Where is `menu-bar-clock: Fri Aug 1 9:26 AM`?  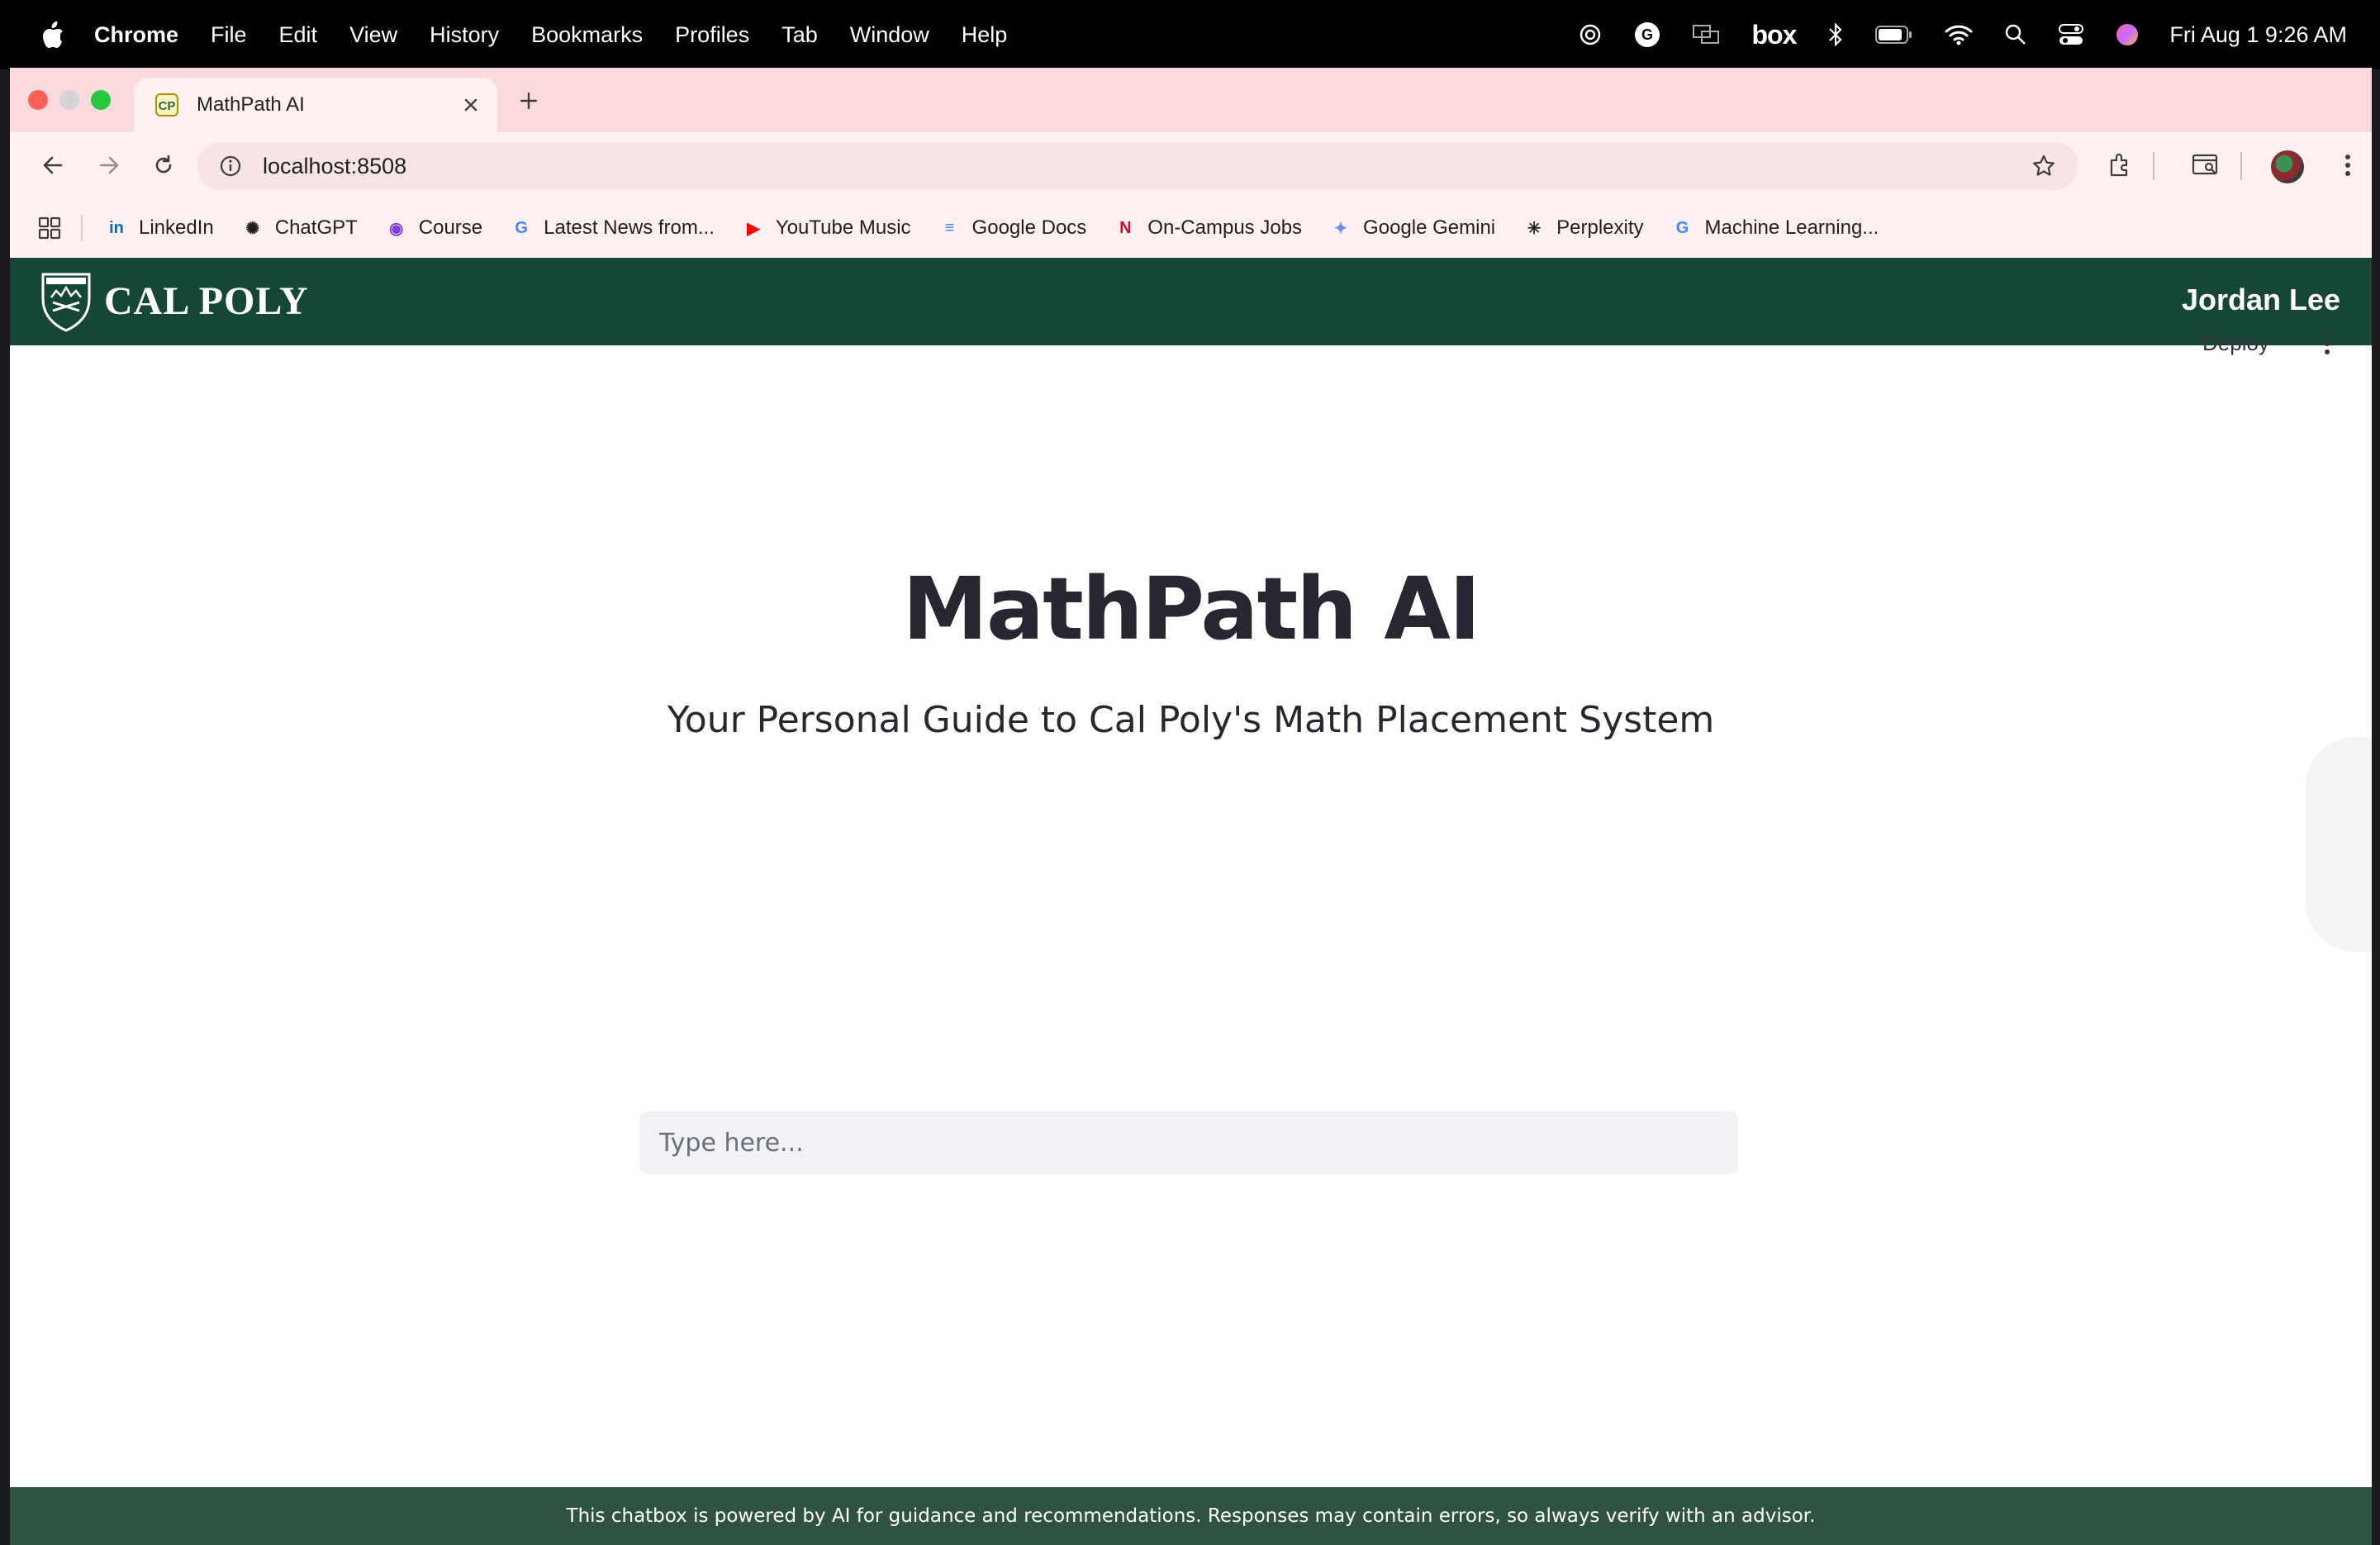 menu-bar-clock: Fri Aug 1 9:26 AM is located at coordinates (2258, 35).